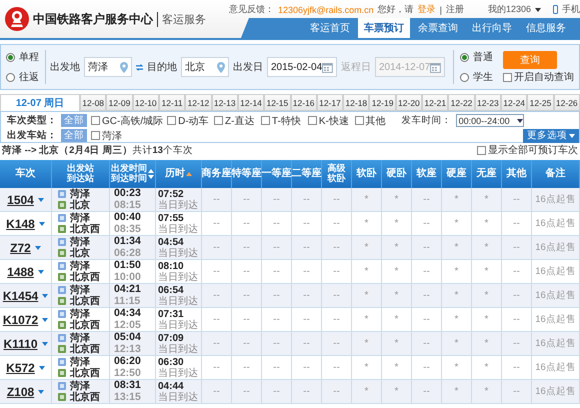 Image resolution: width=580 pixels, height=408 pixels. I want to click on train-number-link: K1110, so click(20, 343).